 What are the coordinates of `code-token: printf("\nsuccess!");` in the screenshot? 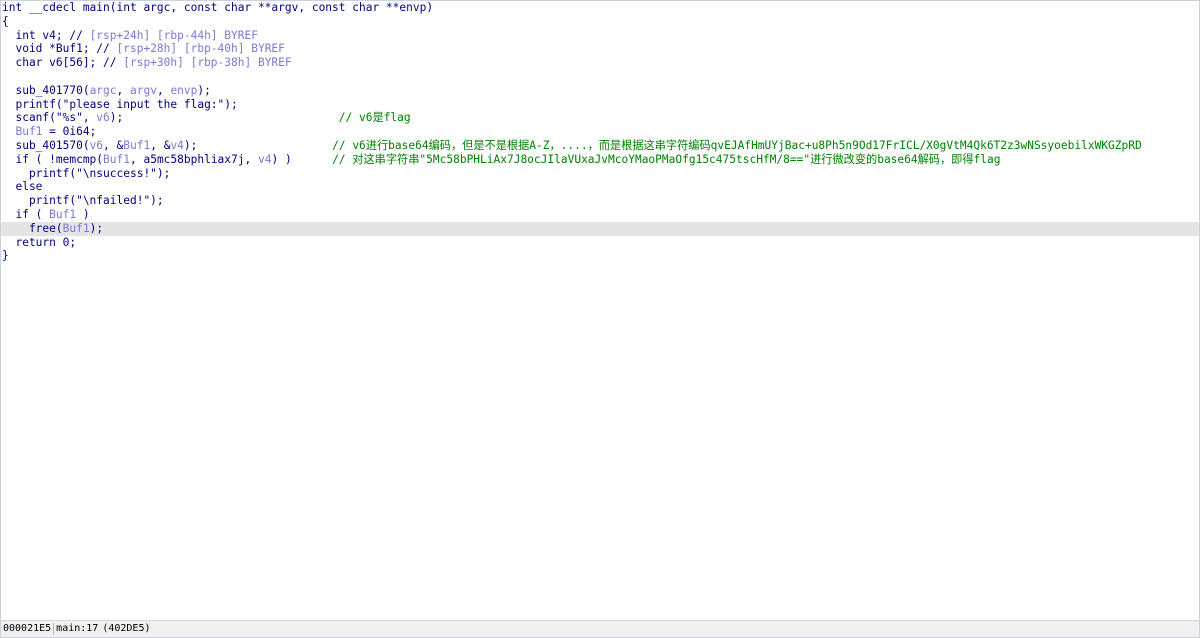 It's located at (86, 173).